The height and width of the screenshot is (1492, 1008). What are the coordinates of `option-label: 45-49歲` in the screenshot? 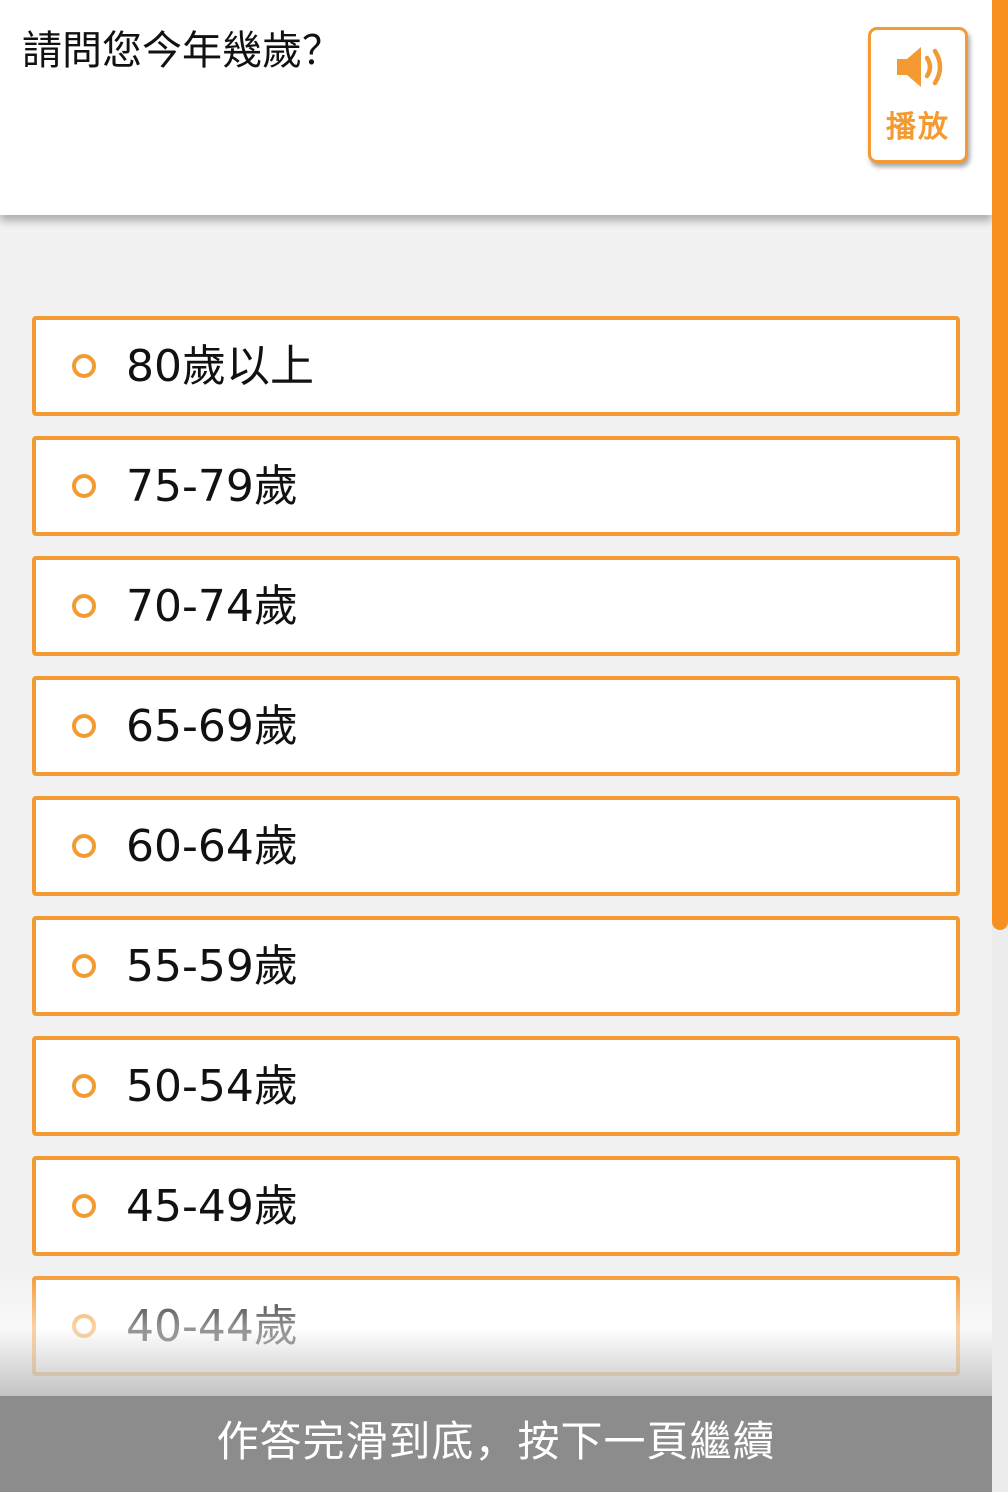 It's located at (212, 1206).